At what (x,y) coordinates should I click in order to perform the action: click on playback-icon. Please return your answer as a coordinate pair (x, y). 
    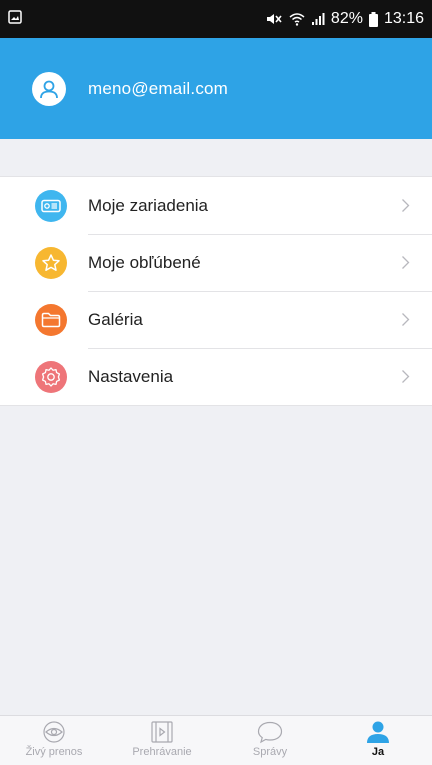
    Looking at the image, I should click on (162, 732).